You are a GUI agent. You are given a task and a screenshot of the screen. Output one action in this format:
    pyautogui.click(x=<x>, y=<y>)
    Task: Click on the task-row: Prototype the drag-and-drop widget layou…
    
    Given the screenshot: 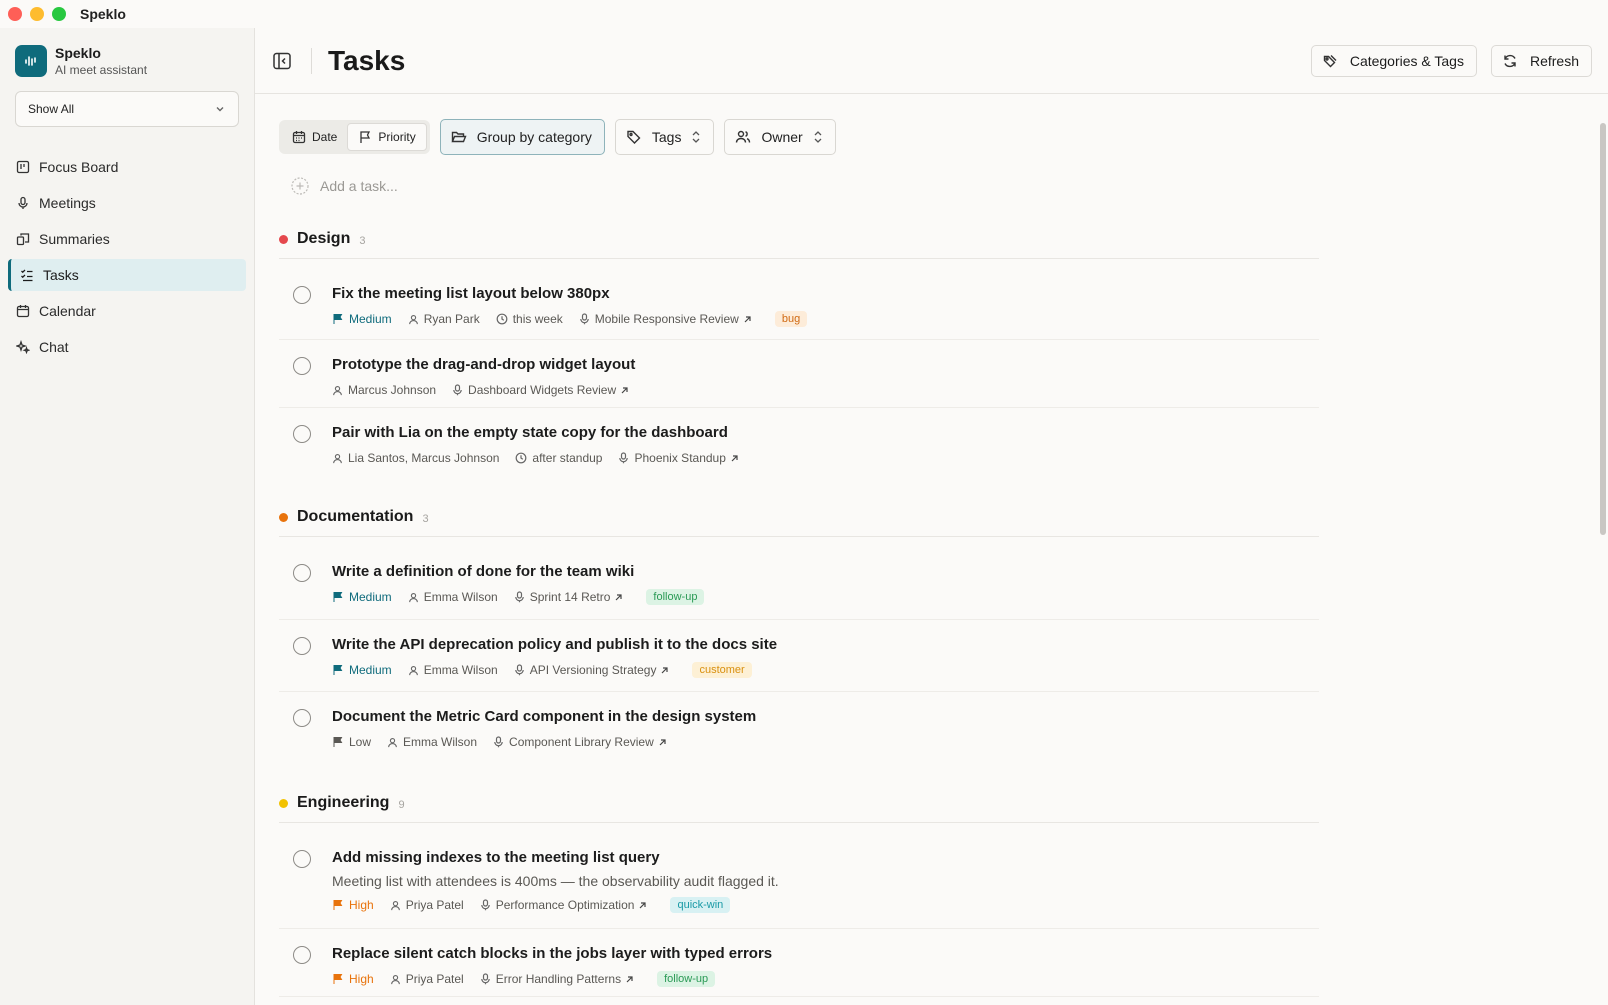 What is the action you would take?
    pyautogui.click(x=799, y=374)
    